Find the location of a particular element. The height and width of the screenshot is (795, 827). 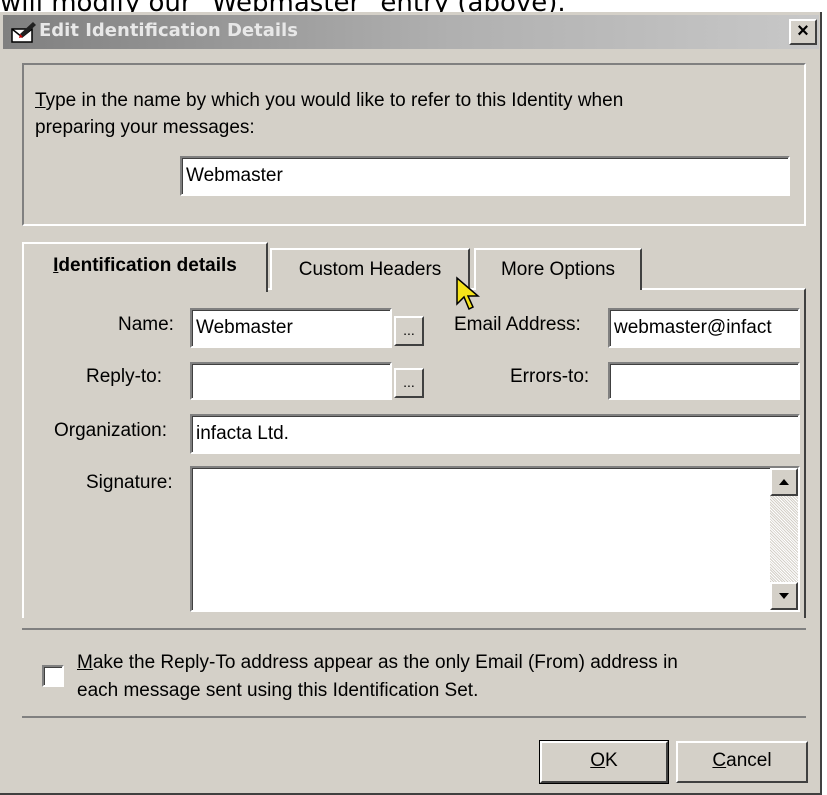

envelope-pen-icon is located at coordinates (24, 32).